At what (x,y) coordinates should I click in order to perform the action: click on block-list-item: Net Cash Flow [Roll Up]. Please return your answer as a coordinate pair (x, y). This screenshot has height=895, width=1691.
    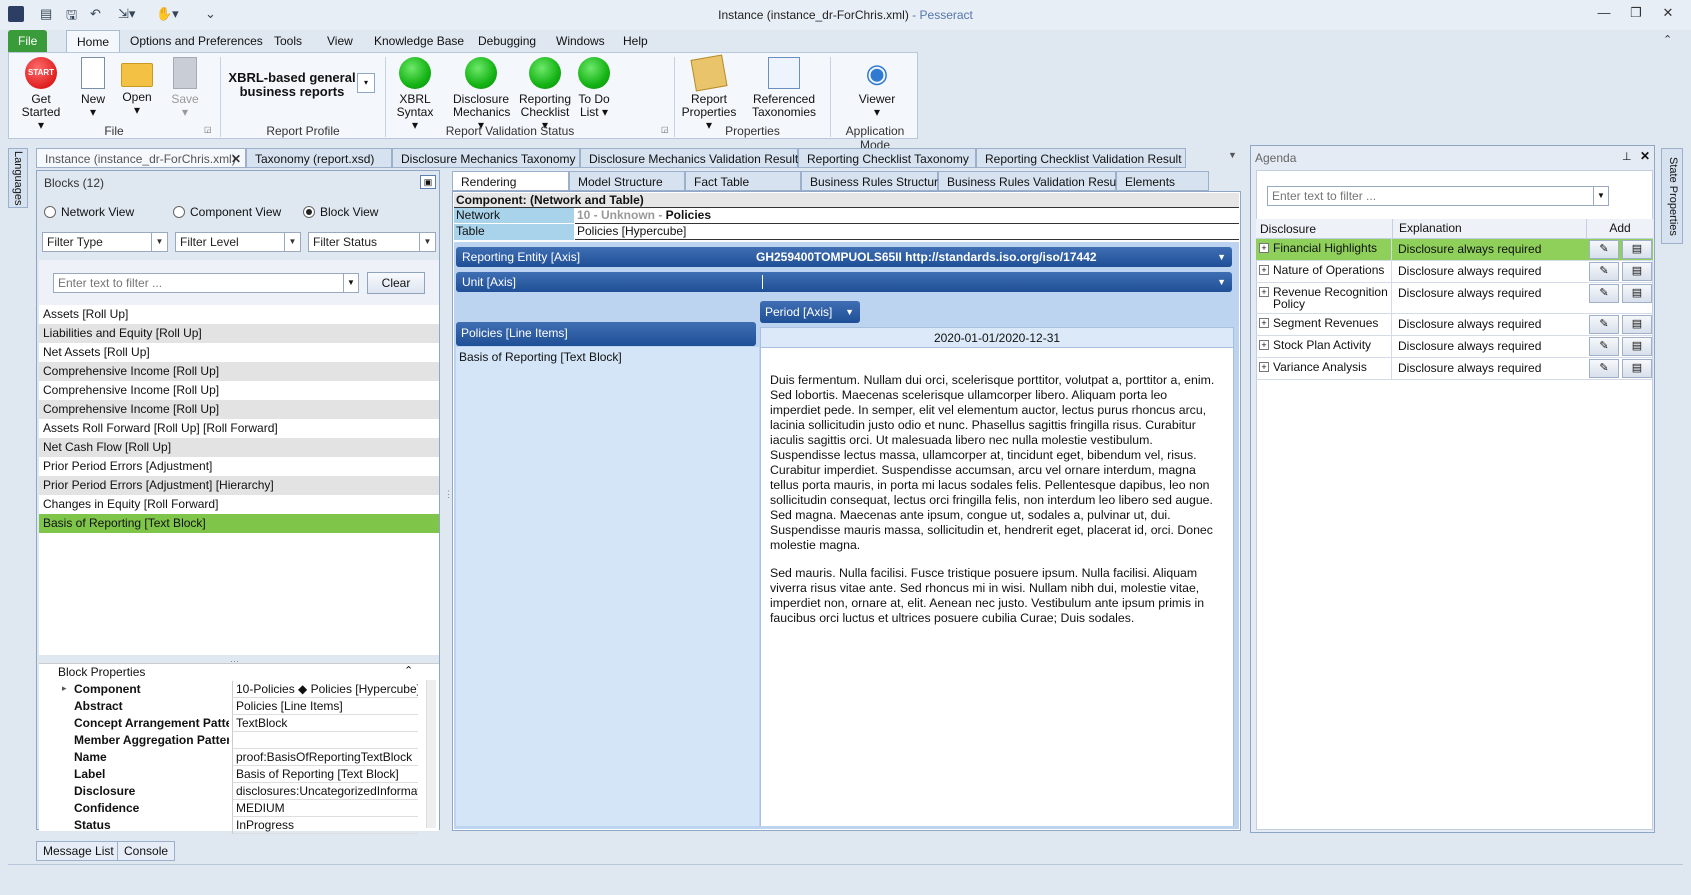
    Looking at the image, I should click on (239, 447).